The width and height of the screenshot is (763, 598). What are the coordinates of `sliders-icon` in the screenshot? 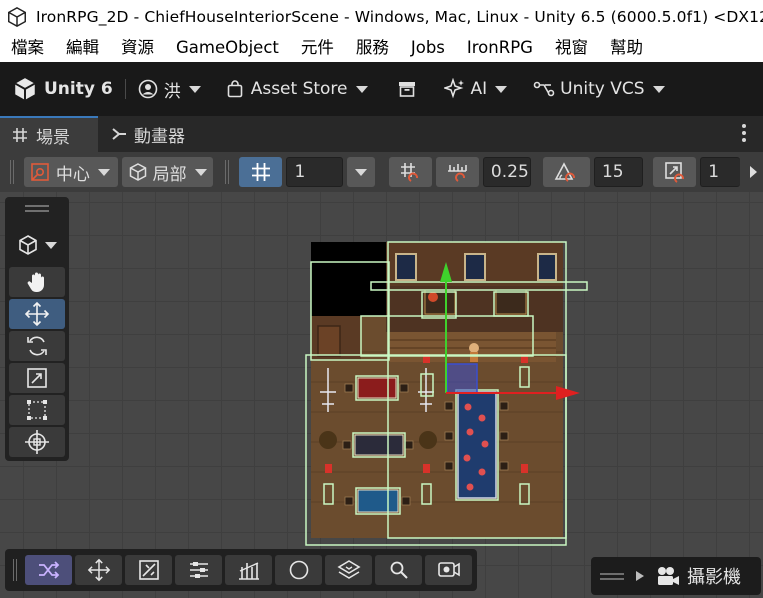 It's located at (198, 570).